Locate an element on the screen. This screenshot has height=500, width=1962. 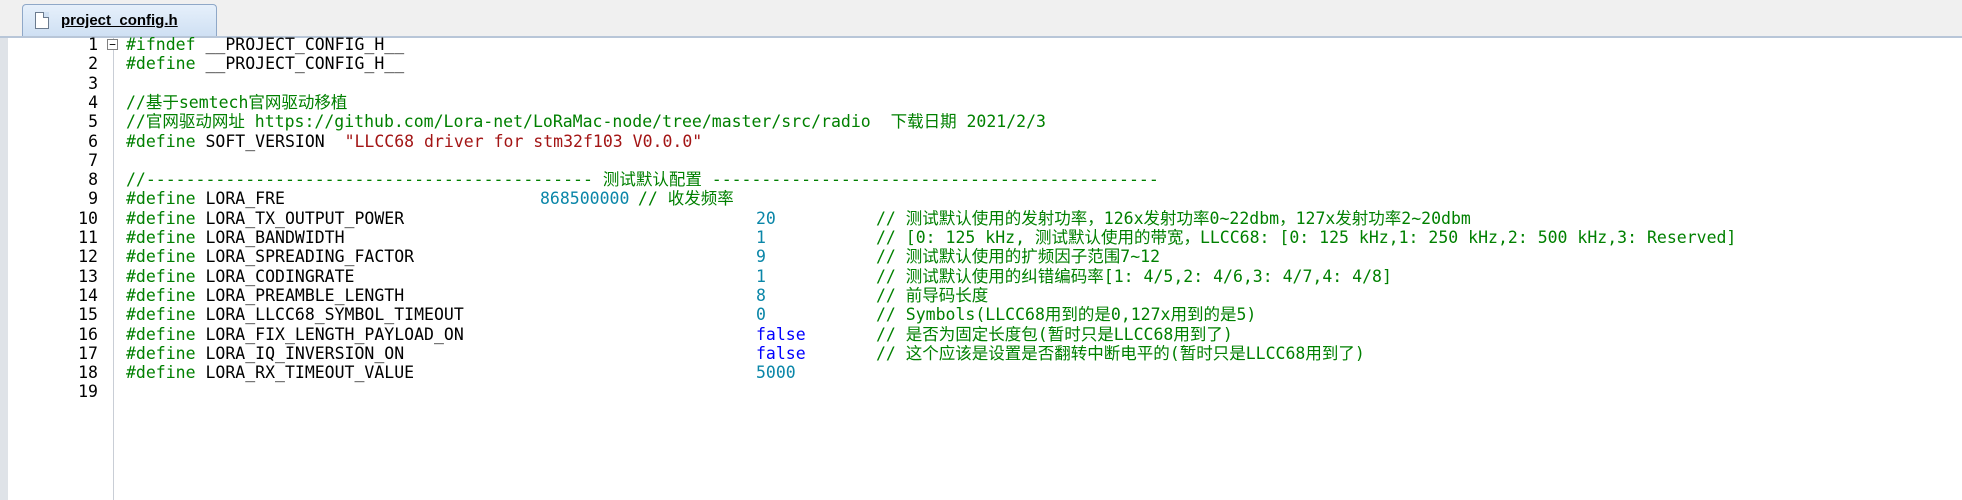
macro-name: LORA_FRE is located at coordinates (240, 199).